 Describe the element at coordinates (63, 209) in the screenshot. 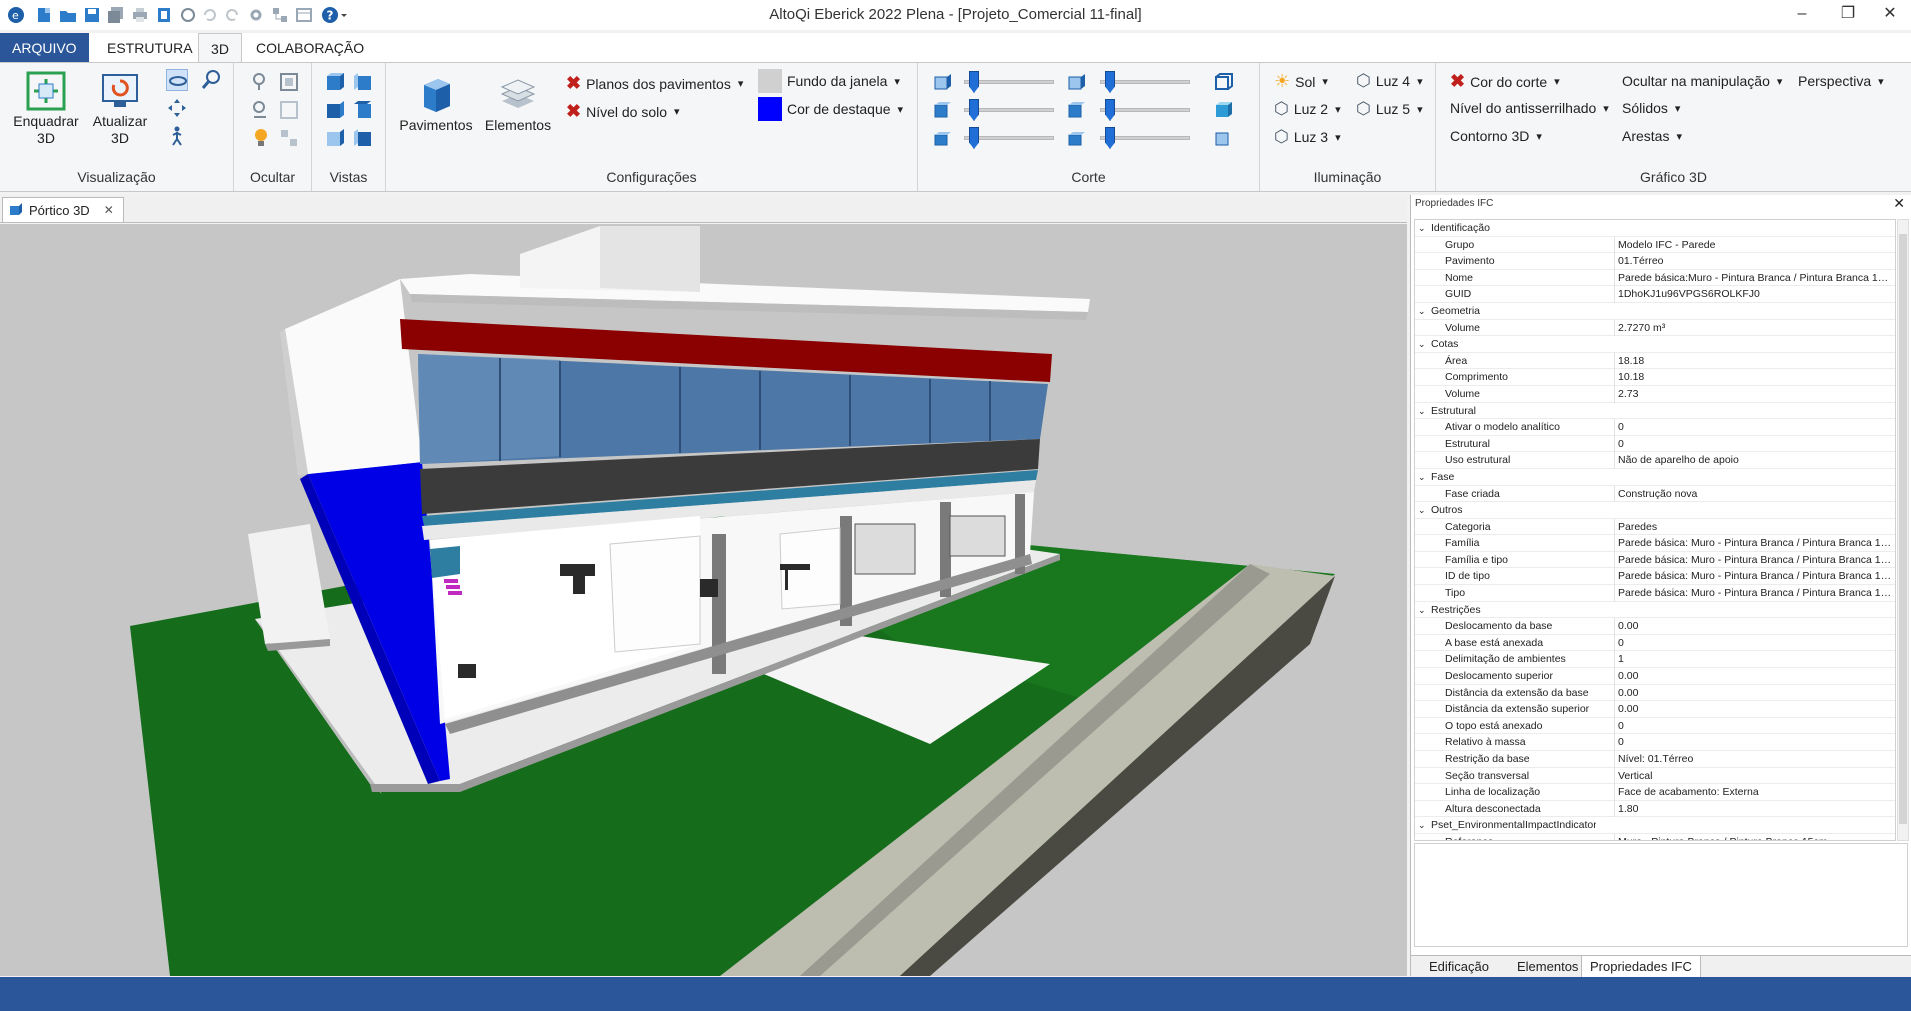

I see `doc-tab-portico-3d: Pórtico 3D ✕` at that location.